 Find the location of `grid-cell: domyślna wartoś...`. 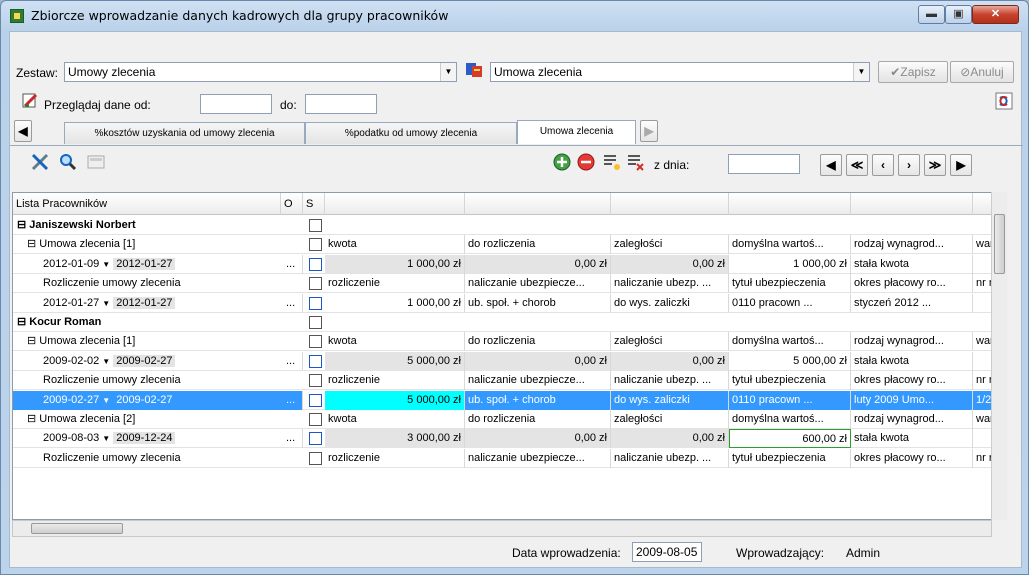

grid-cell: domyślna wartoś... is located at coordinates (790, 419).